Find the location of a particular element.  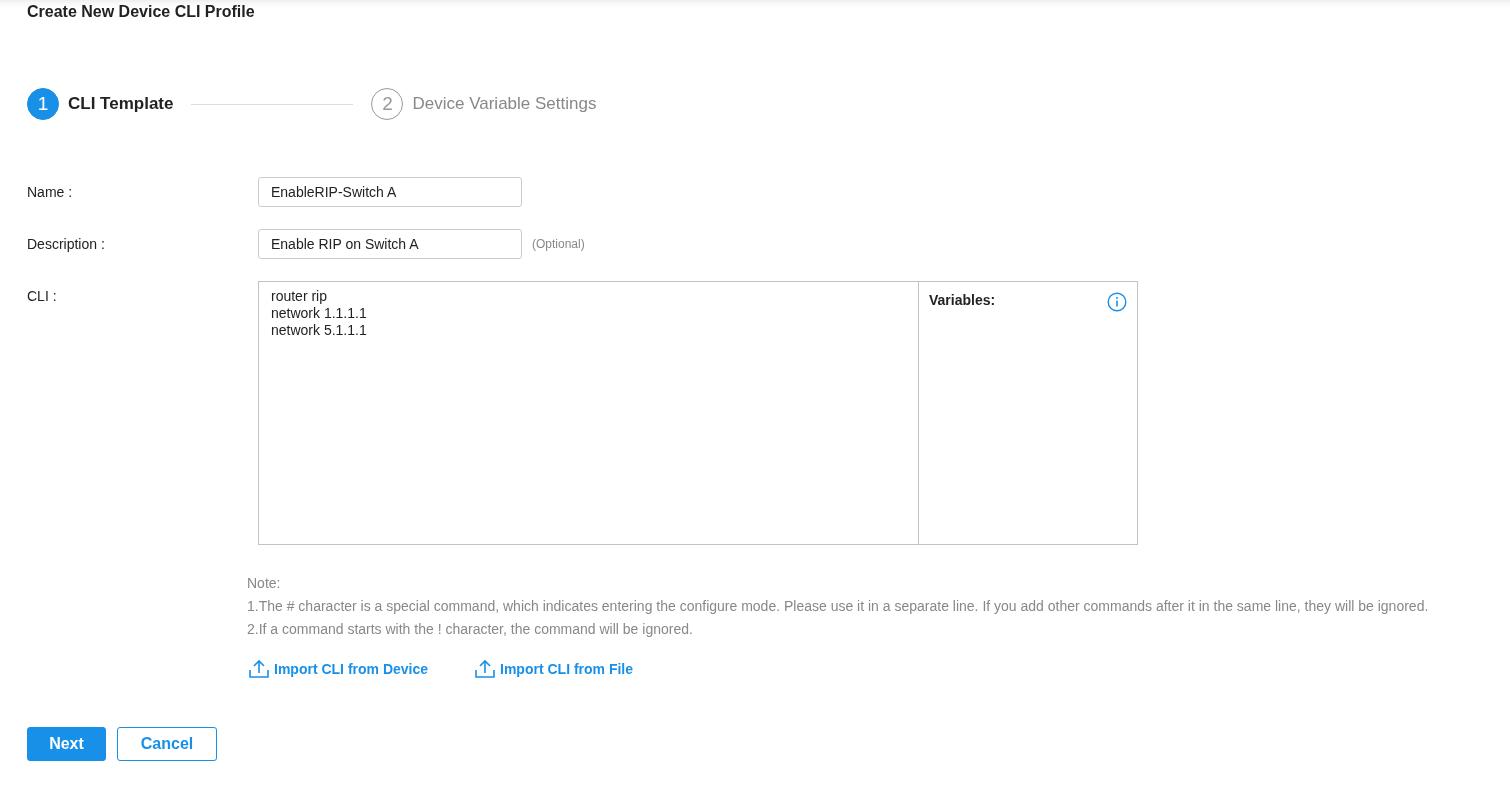

field-label: CLI : is located at coordinates (42, 296).